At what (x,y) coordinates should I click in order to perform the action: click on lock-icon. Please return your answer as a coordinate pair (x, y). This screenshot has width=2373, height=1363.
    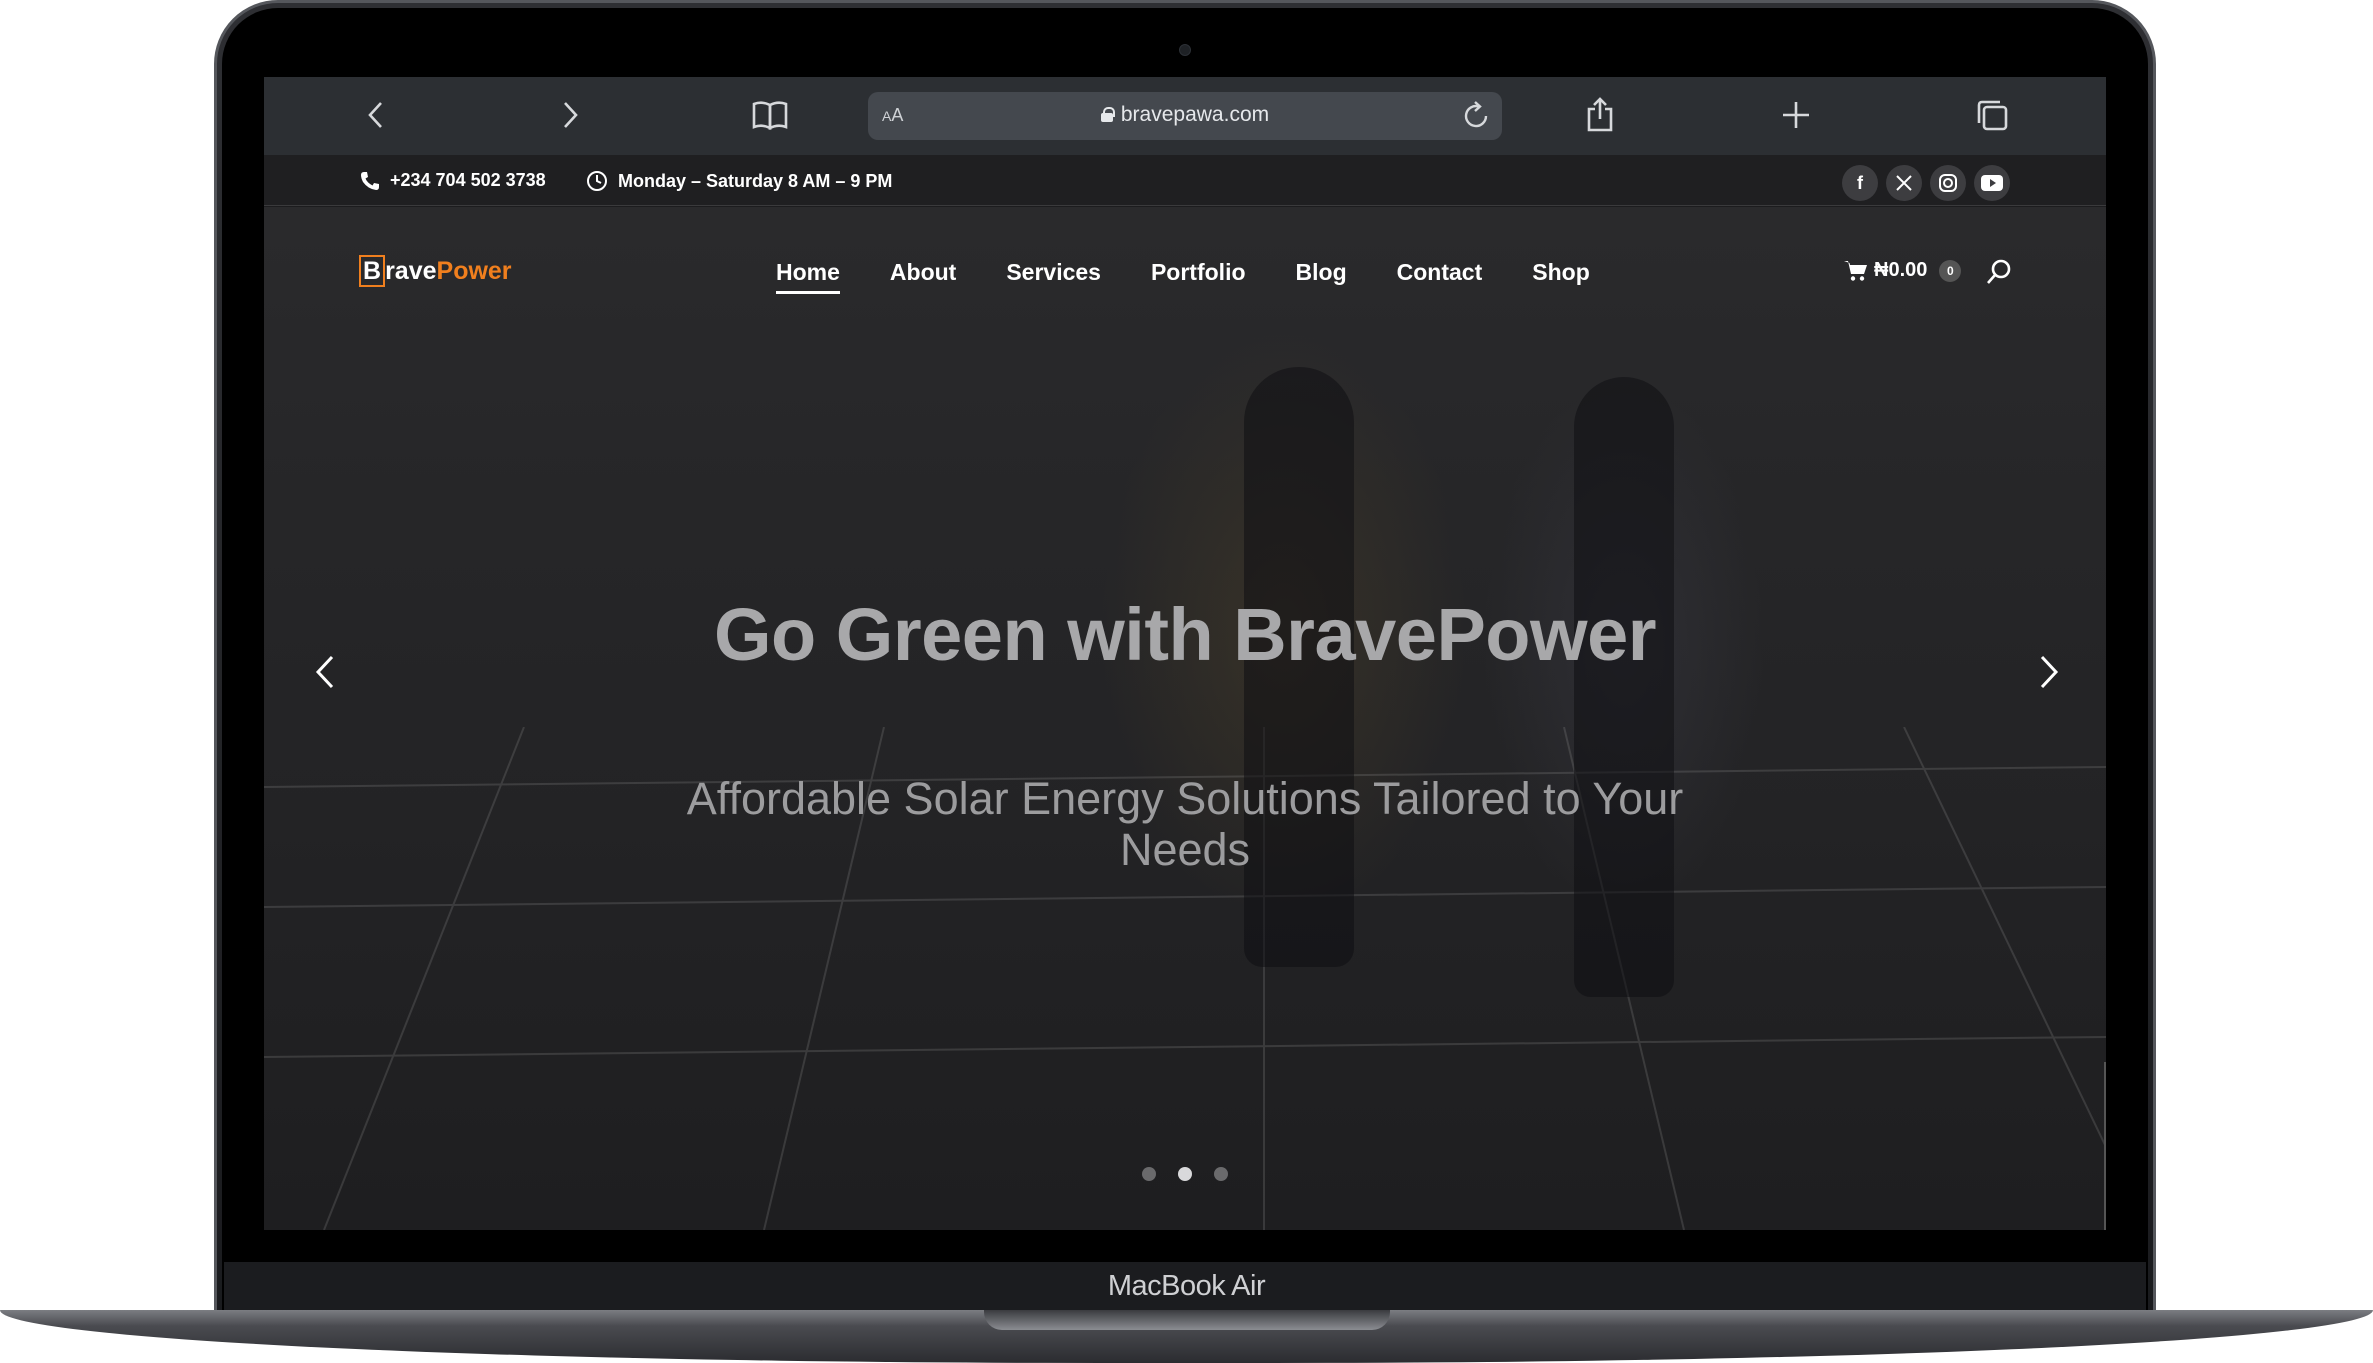
    Looking at the image, I should click on (1107, 114).